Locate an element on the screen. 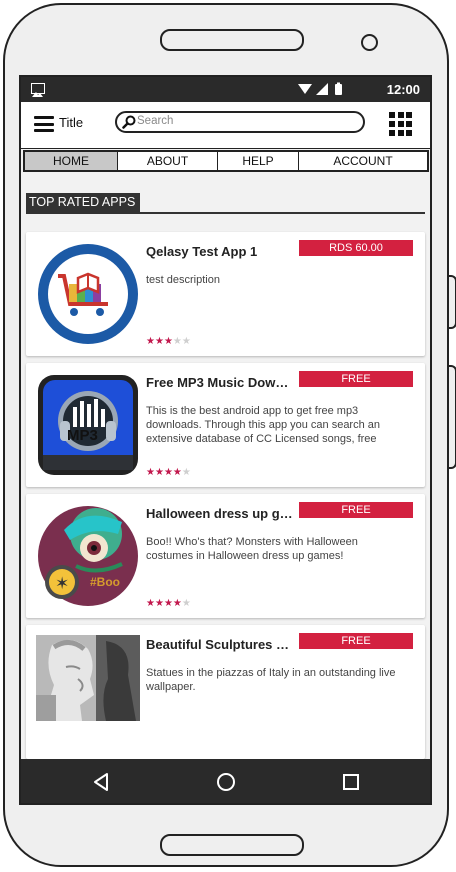  search-icon is located at coordinates (129, 122).